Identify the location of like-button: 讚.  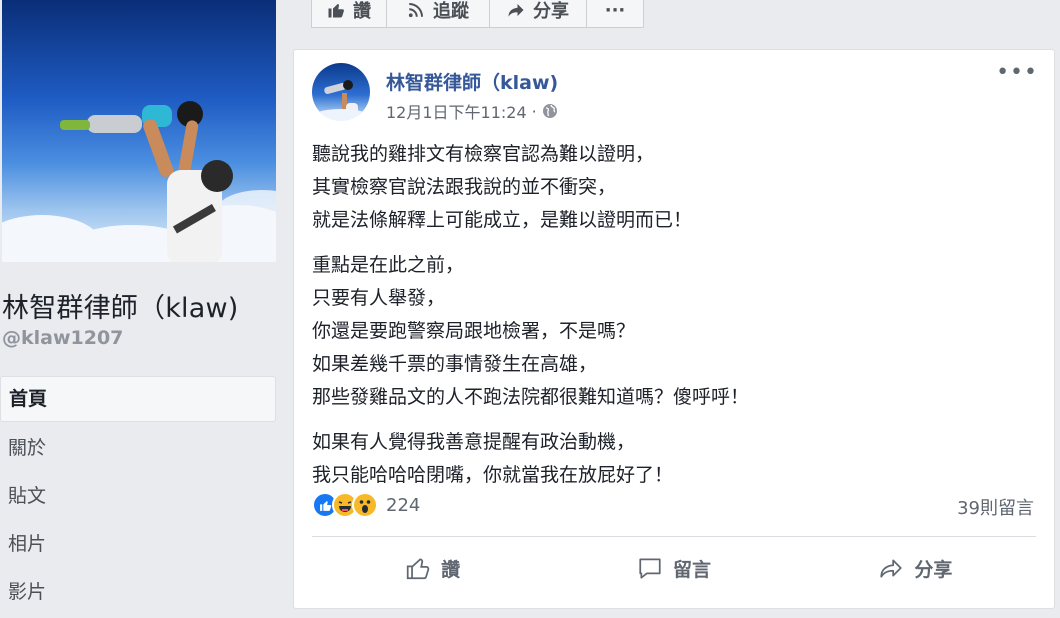
(432, 568).